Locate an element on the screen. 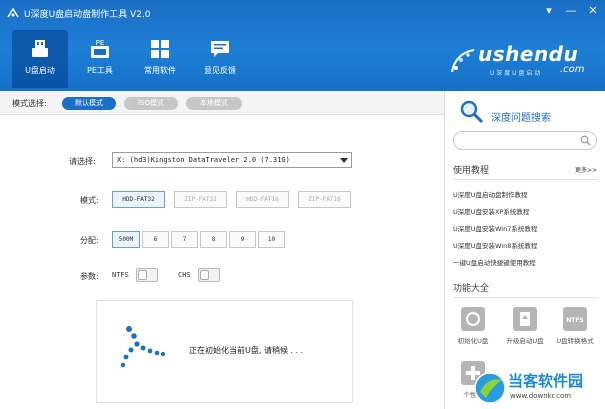 The width and height of the screenshot is (605, 409). mode-default-button: 默认模式 is located at coordinates (89, 103).